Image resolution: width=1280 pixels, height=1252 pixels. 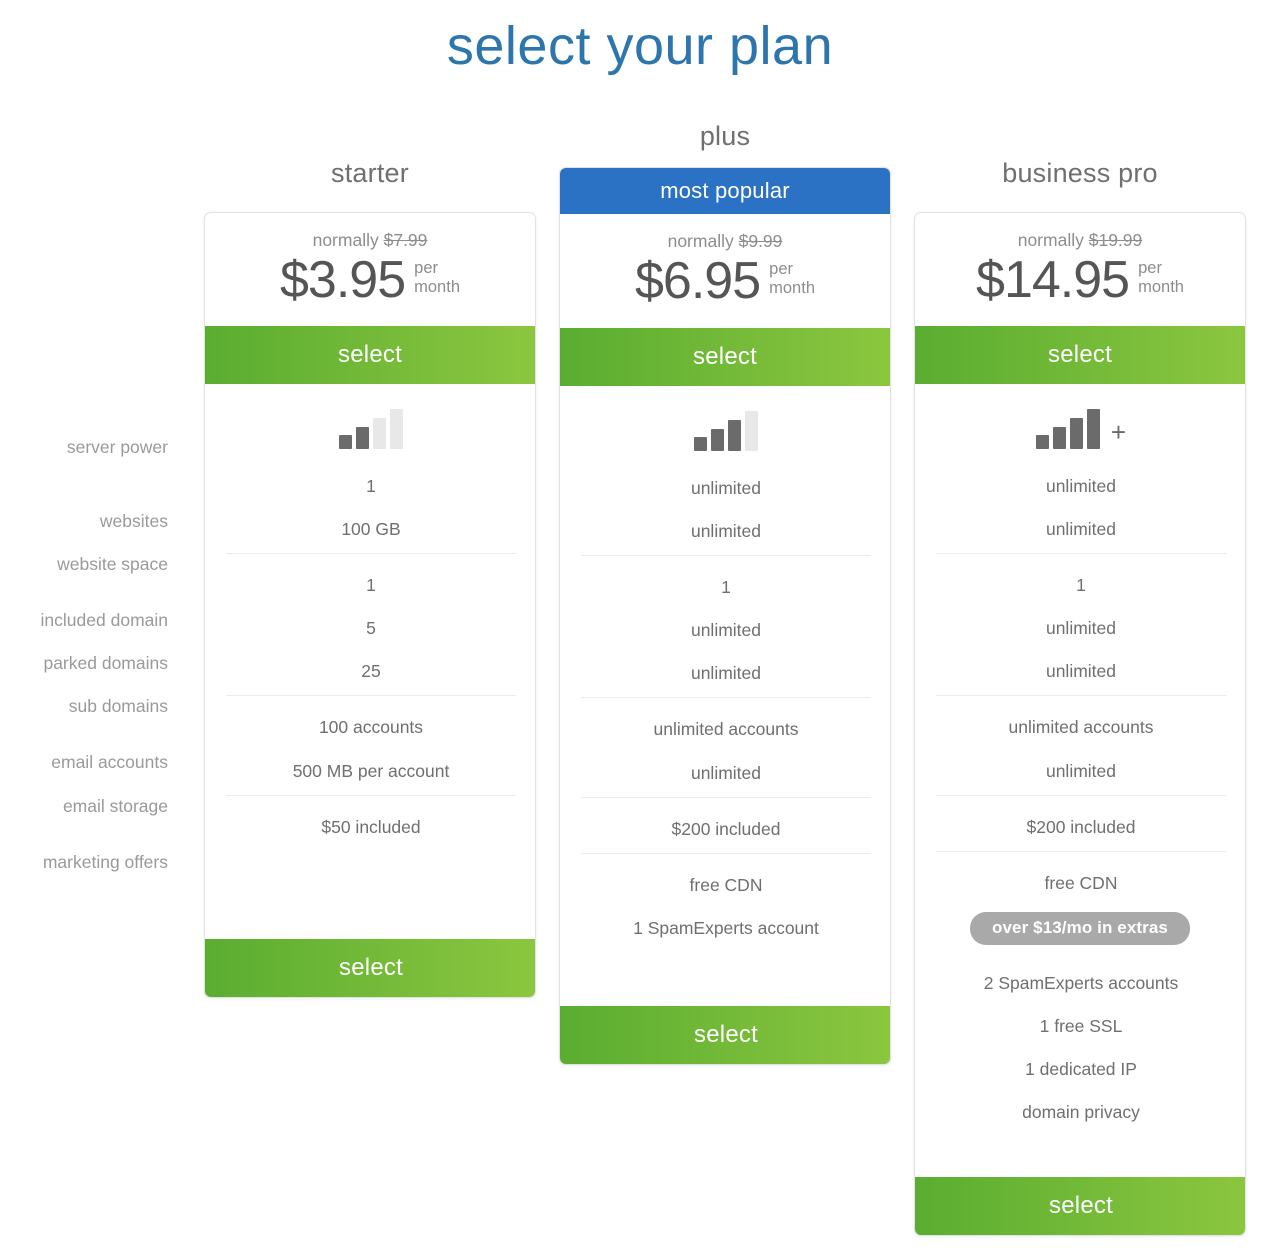 What do you see at coordinates (726, 773) in the screenshot?
I see `value-email-storage-plus: unlimited` at bounding box center [726, 773].